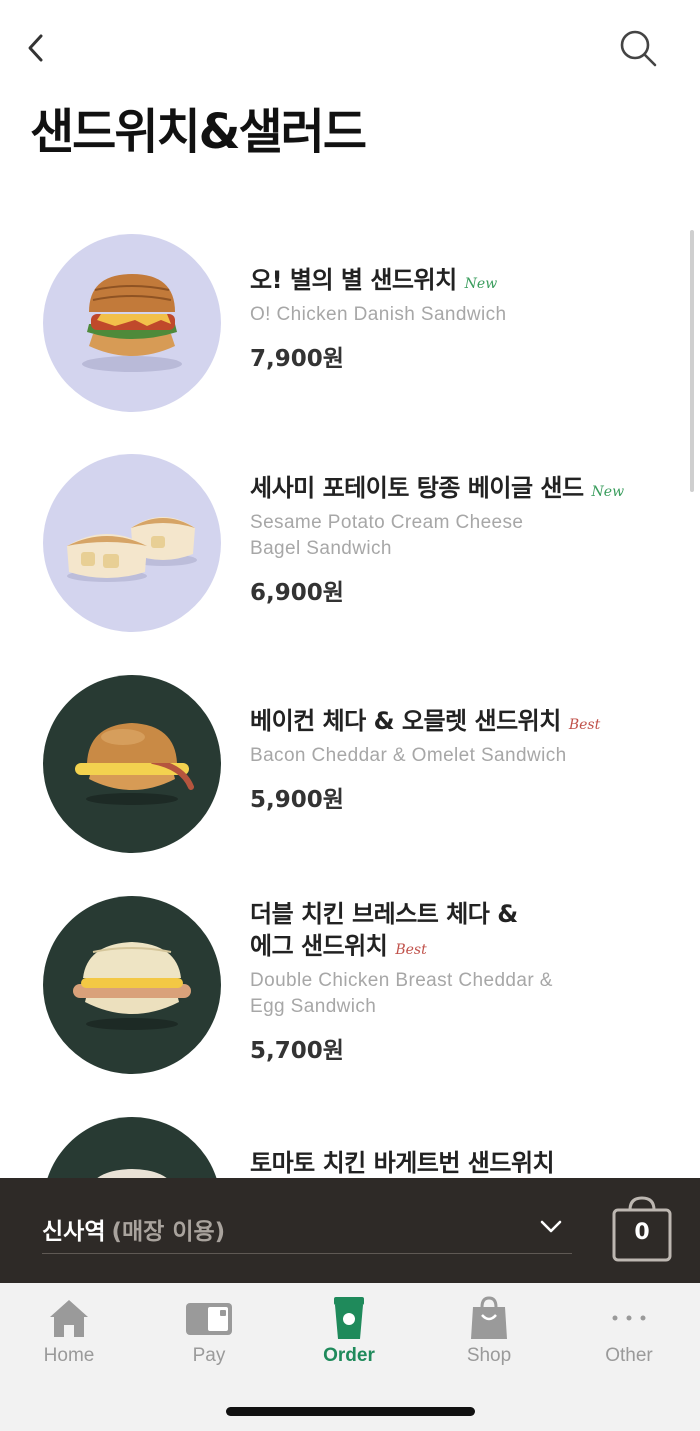 This screenshot has width=700, height=1431. What do you see at coordinates (69, 1355) in the screenshot?
I see `tab-label: Home` at bounding box center [69, 1355].